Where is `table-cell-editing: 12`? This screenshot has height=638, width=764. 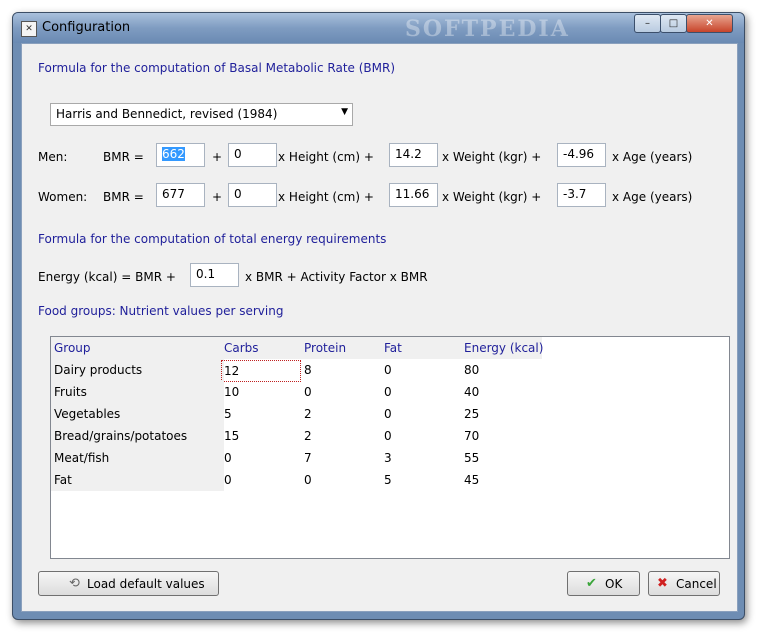
table-cell-editing: 12 is located at coordinates (261, 371).